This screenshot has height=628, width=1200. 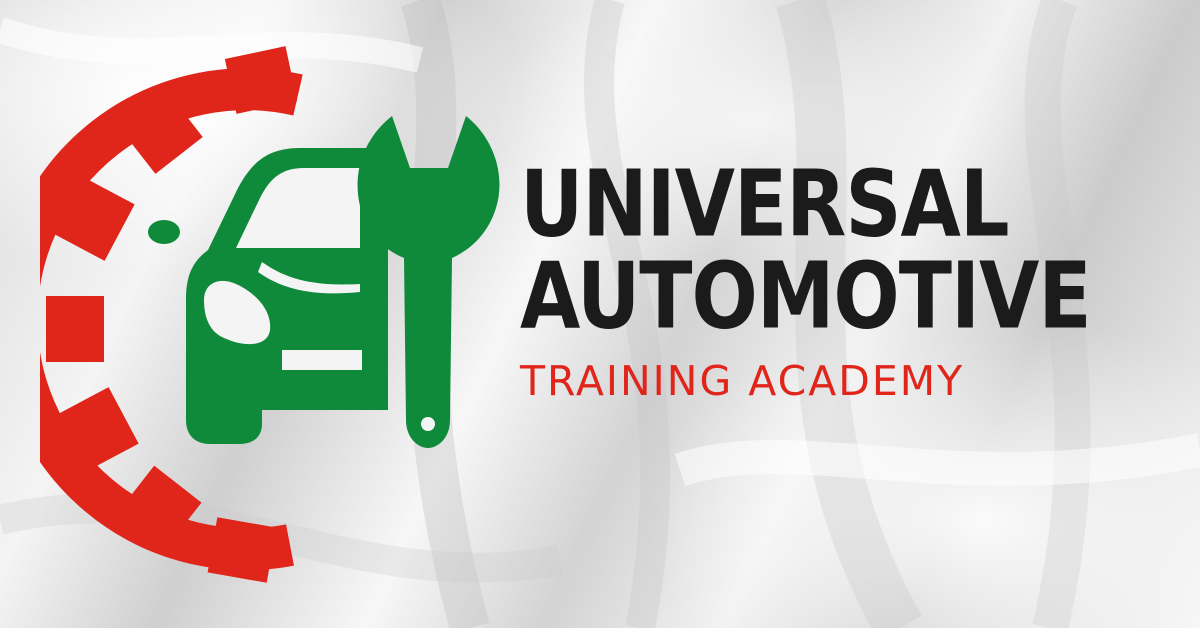 I want to click on subtitle-training-academy: TRAINING ACADEMY, so click(x=742, y=381).